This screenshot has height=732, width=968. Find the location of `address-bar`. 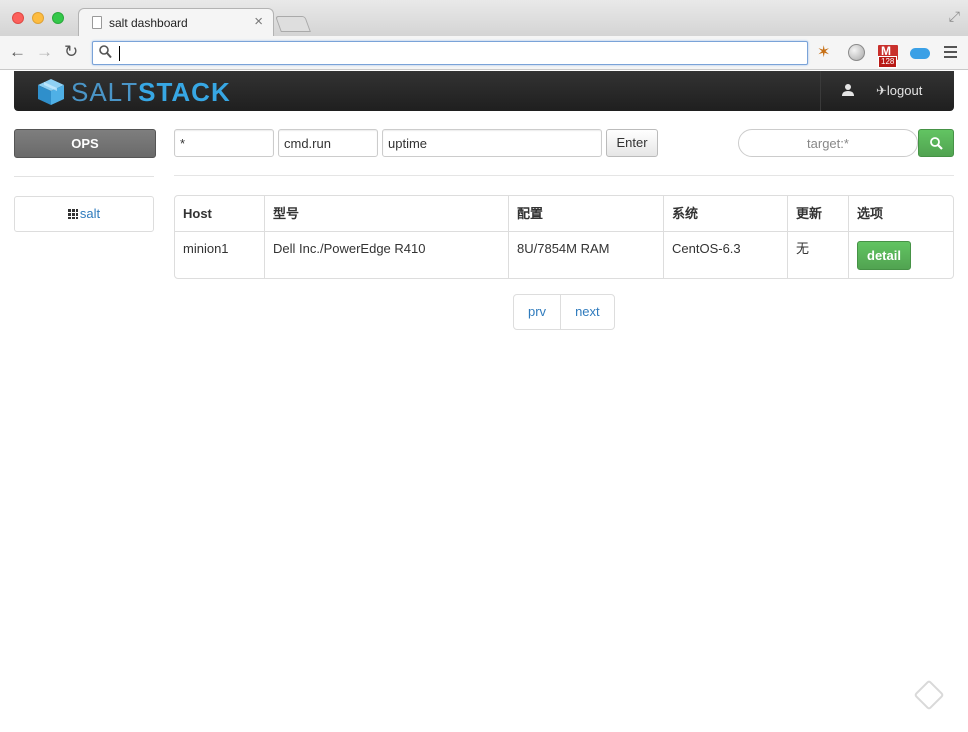

address-bar is located at coordinates (450, 53).